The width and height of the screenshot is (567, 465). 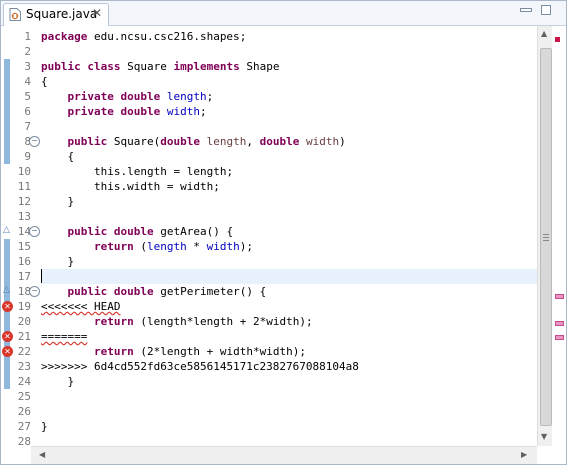 What do you see at coordinates (24, 201) in the screenshot?
I see `line-number: 12` at bounding box center [24, 201].